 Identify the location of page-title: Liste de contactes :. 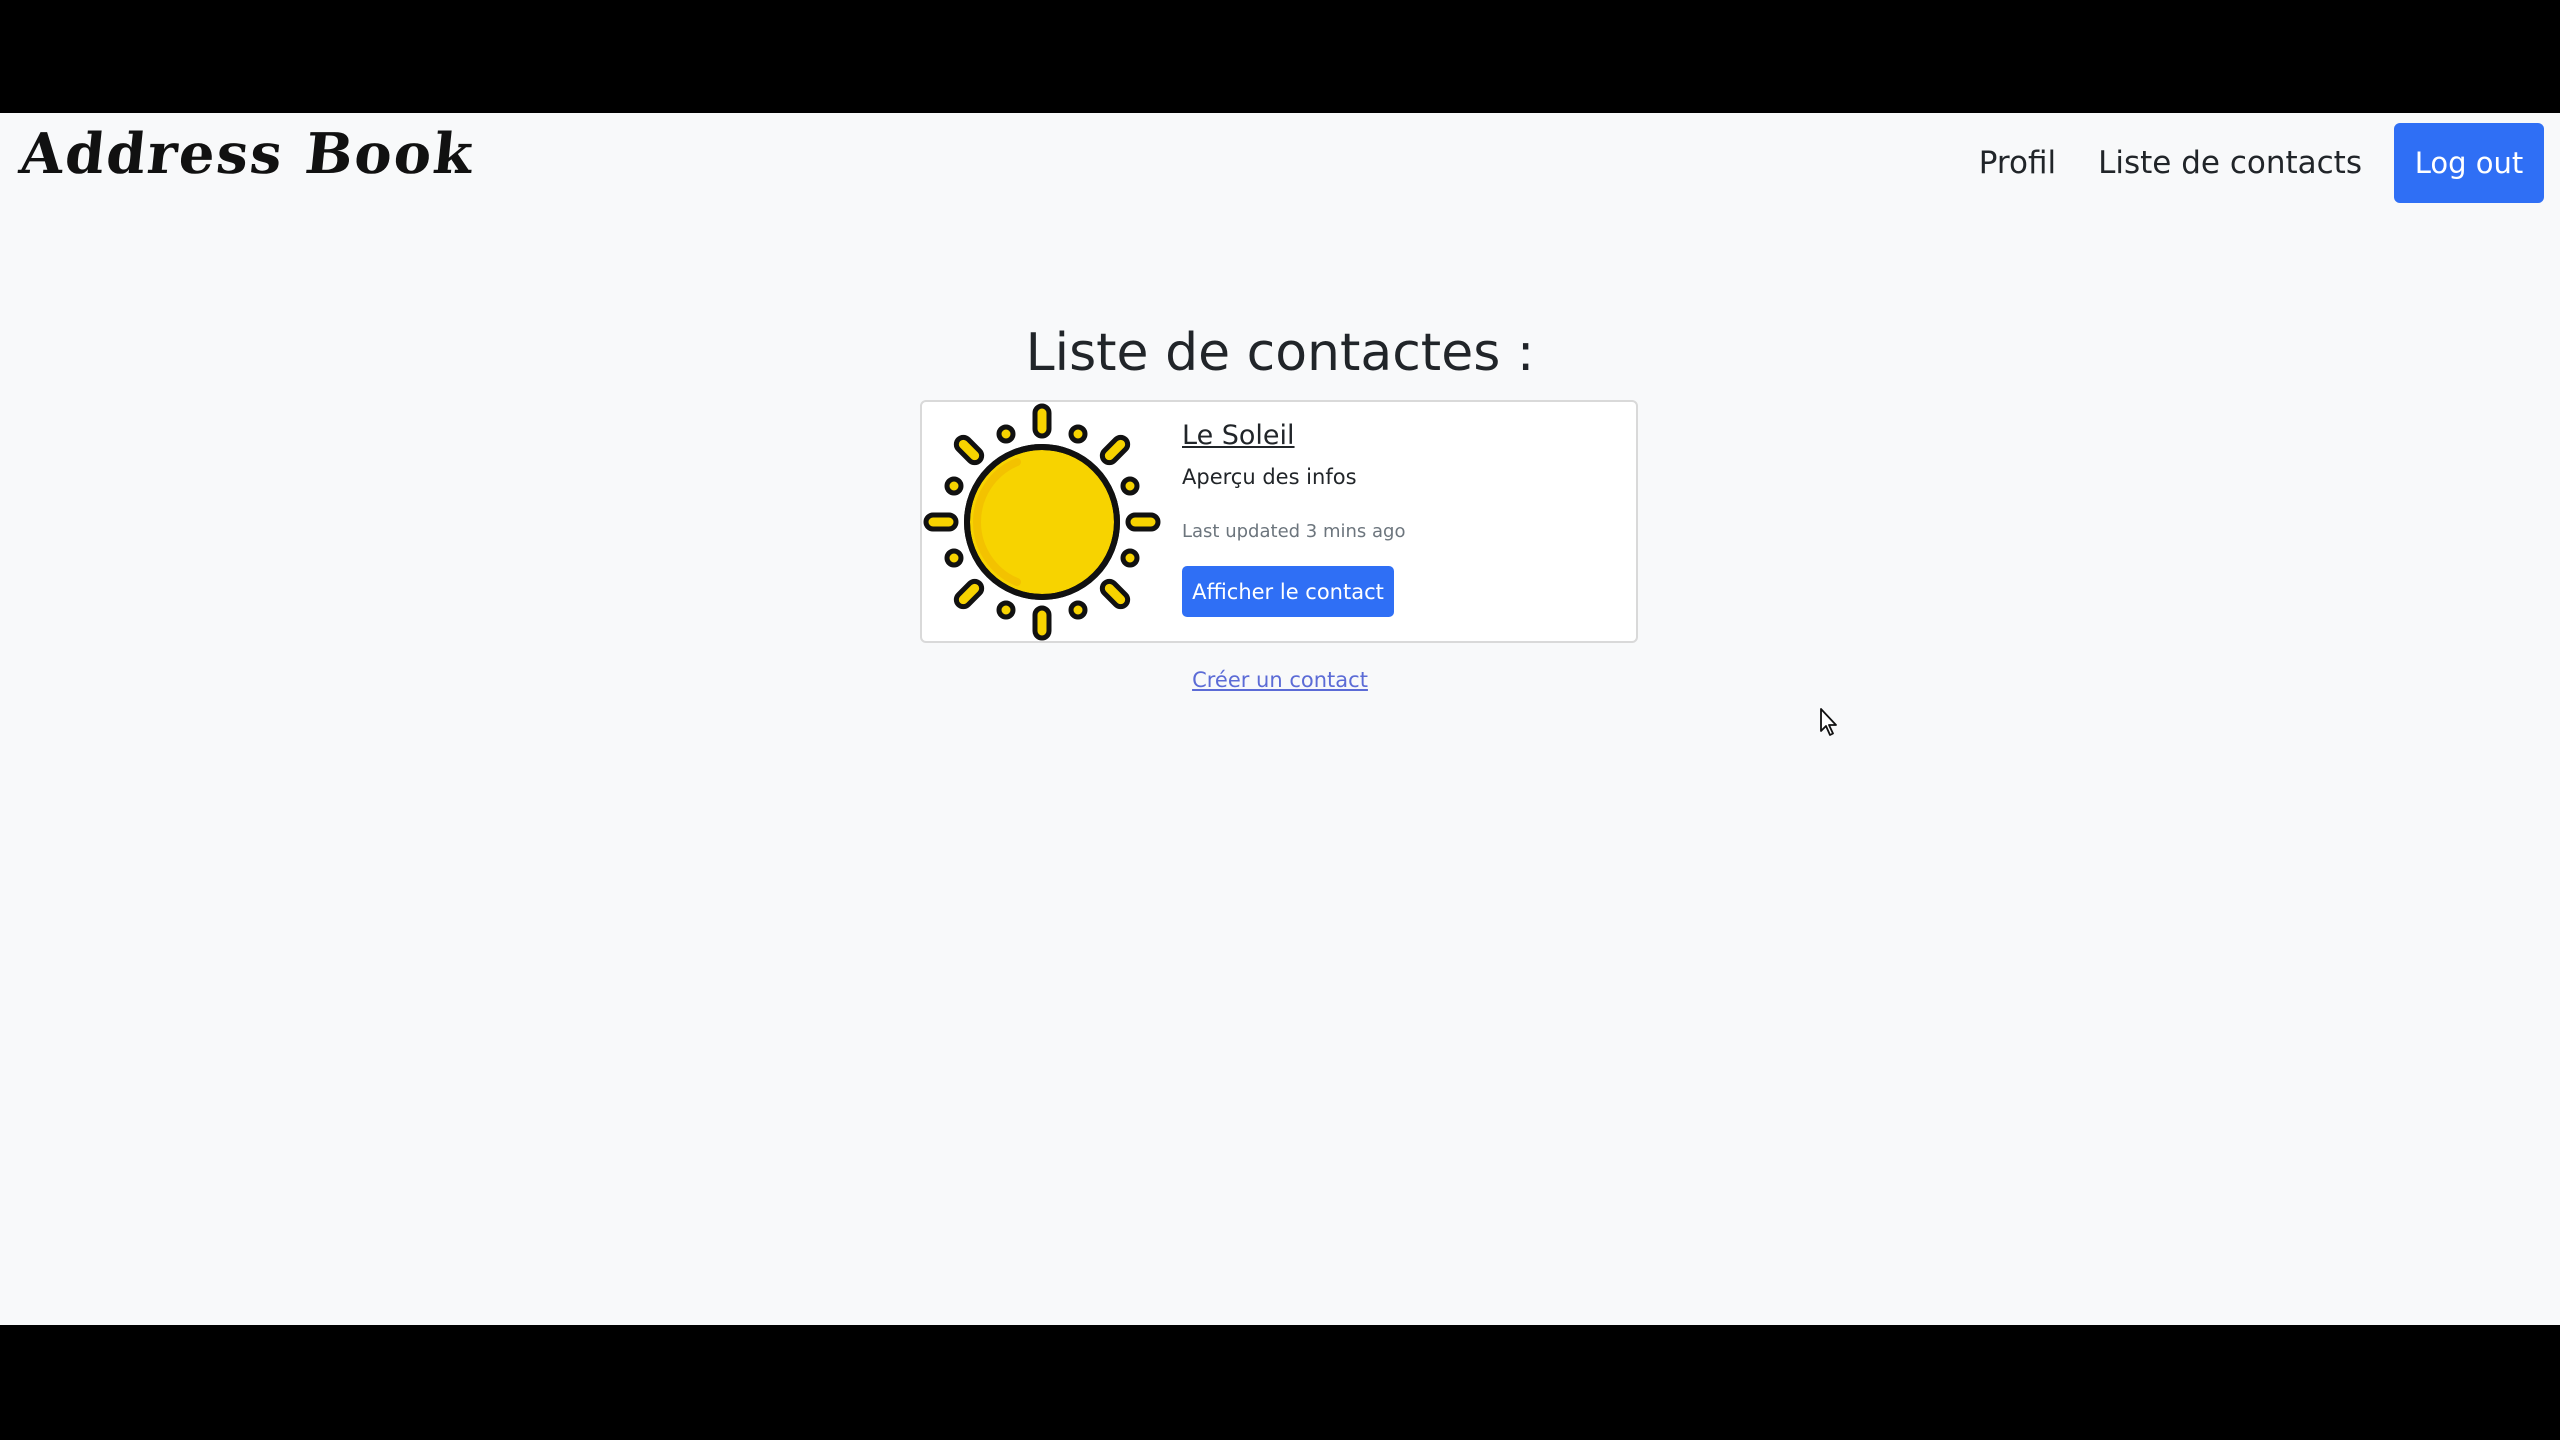
(1280, 353).